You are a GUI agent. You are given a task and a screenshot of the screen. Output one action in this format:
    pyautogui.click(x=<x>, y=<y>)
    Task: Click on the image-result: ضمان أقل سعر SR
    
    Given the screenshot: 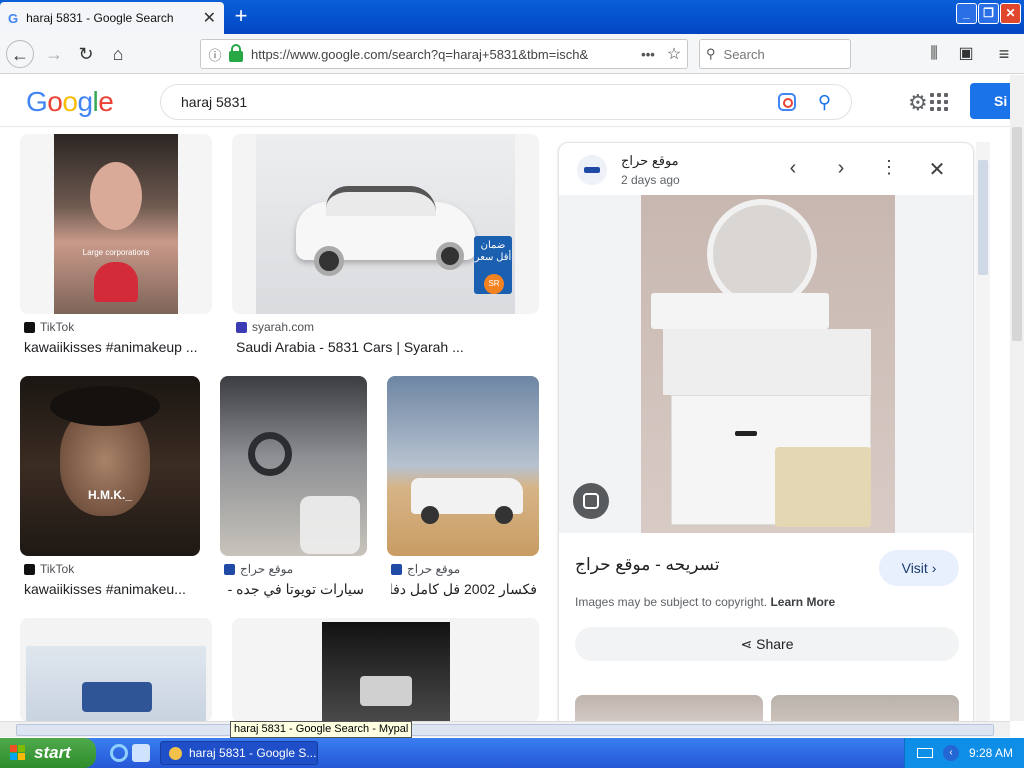 What is the action you would take?
    pyautogui.click(x=385, y=224)
    